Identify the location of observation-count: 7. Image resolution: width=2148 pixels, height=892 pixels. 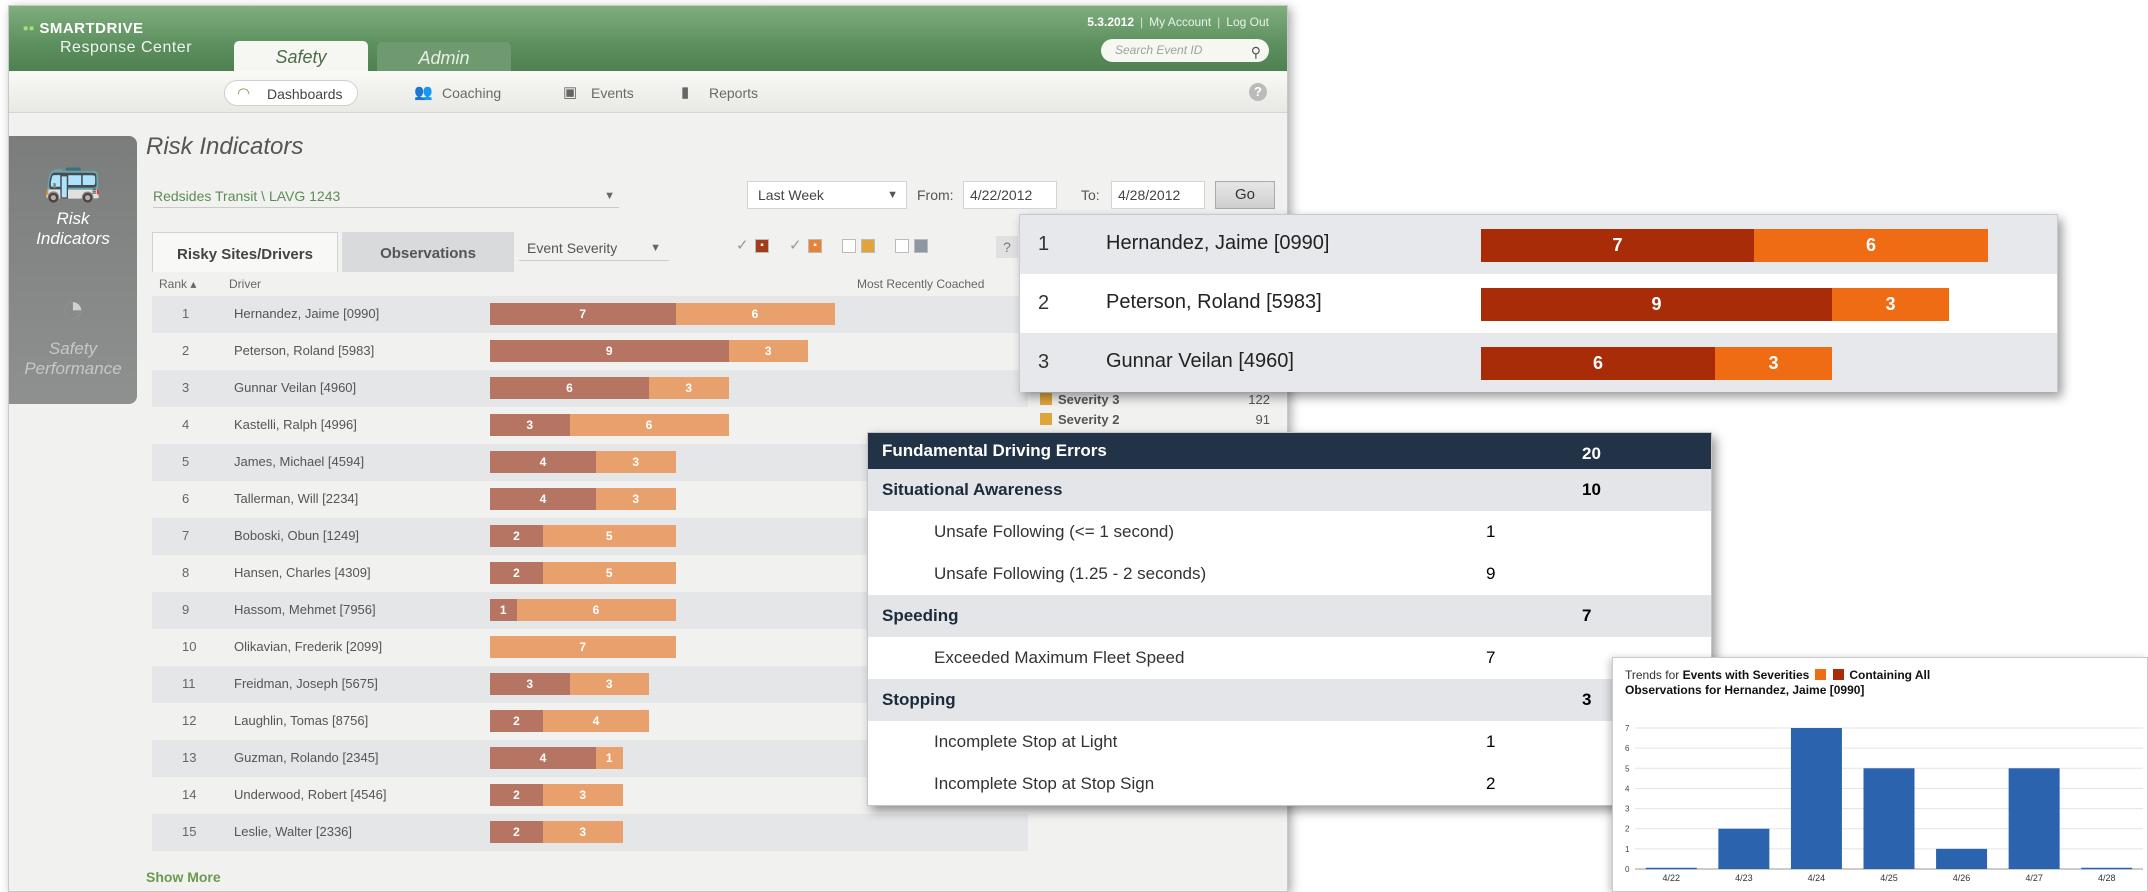
(1587, 615).